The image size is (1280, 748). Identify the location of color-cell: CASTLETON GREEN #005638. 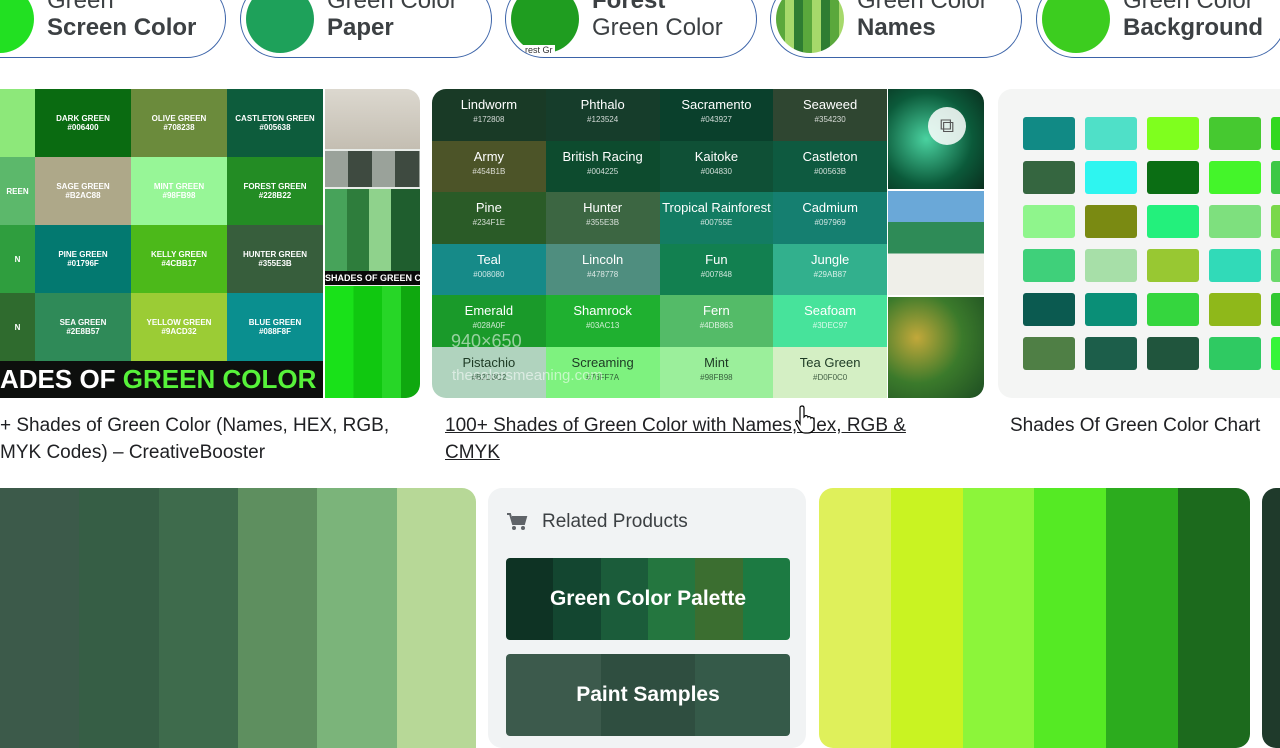
(275, 123).